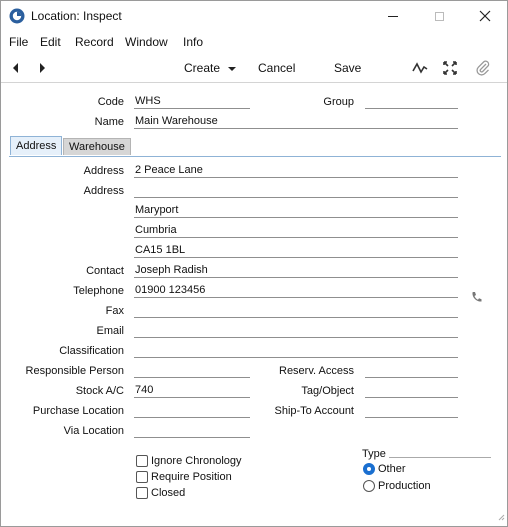  What do you see at coordinates (440, 457) in the screenshot?
I see `type-group-divider` at bounding box center [440, 457].